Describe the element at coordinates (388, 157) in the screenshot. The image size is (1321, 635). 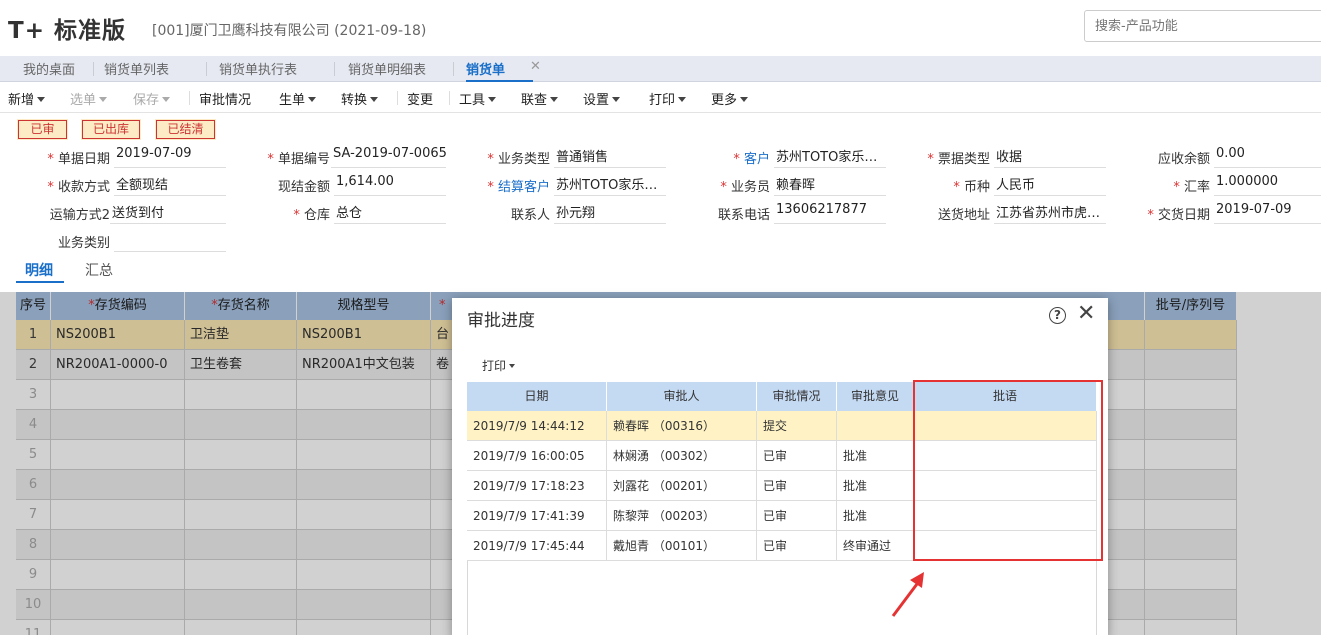
I see `code-field: SA-2019-07-0065` at that location.